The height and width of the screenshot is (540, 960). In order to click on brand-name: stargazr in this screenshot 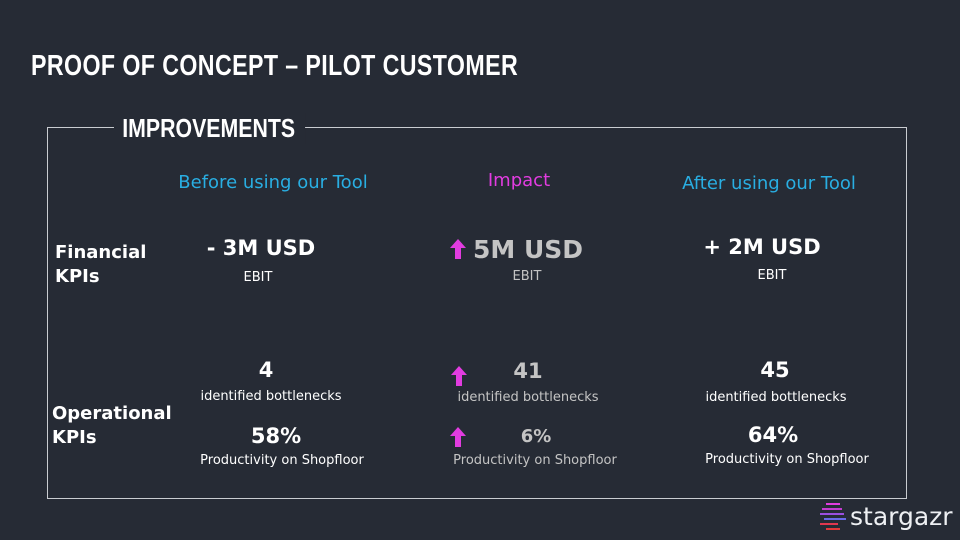, I will do `click(901, 516)`.